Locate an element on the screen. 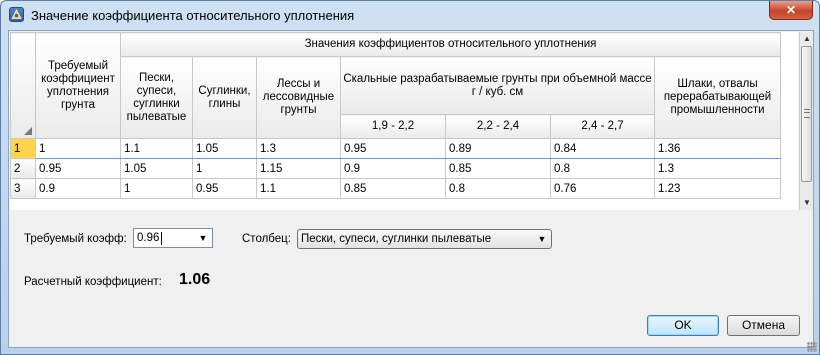 The height and width of the screenshot is (355, 820). required-coefficient-combo: 0.96 ▼ is located at coordinates (173, 238).